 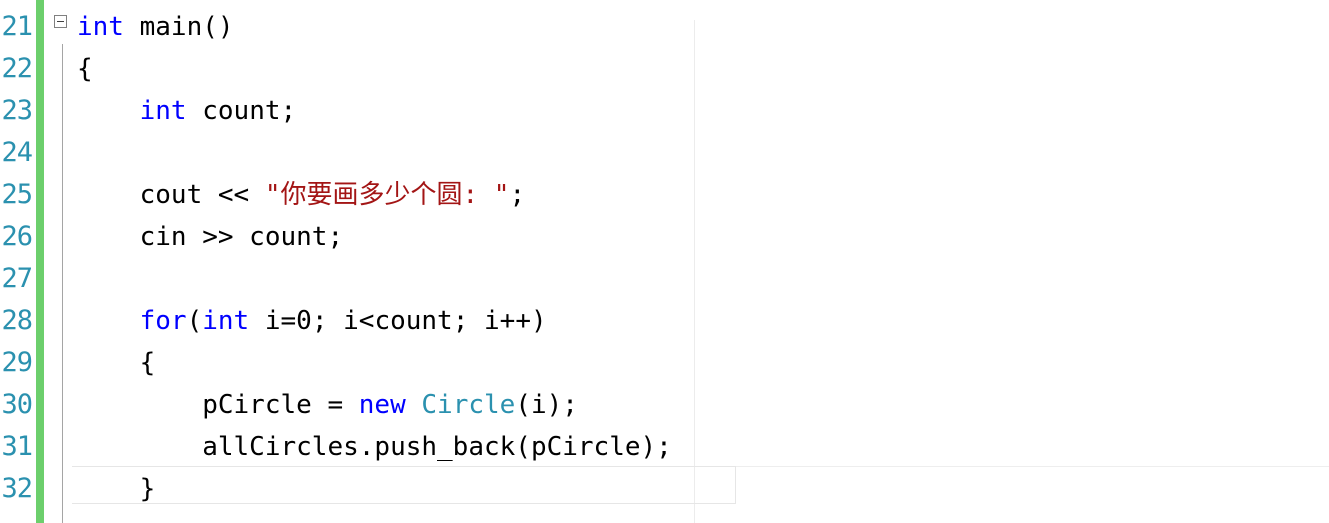 I want to click on code-token: allCircles.push_back(pCircle);, so click(x=374, y=447).